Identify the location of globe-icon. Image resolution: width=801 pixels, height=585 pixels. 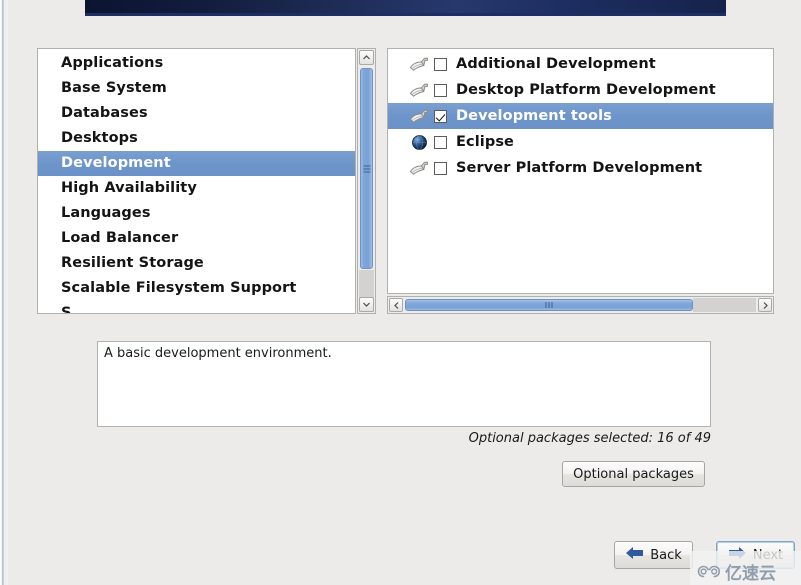
(420, 142).